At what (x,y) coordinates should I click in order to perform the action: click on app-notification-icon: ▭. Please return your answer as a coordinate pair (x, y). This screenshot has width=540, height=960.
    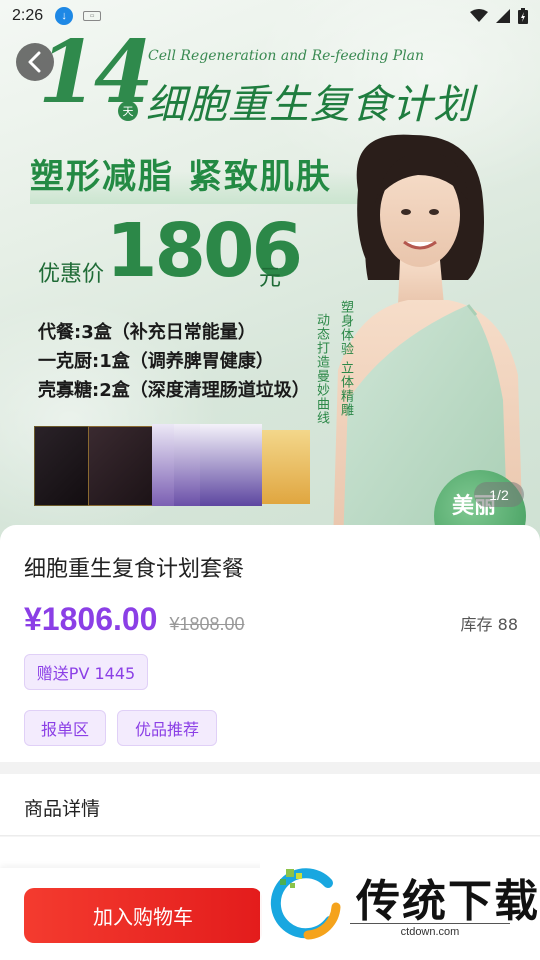
    Looking at the image, I should click on (92, 16).